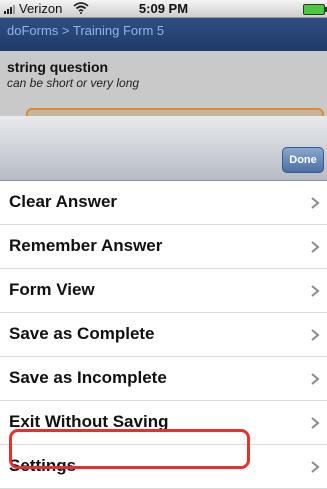  I want to click on menu-item-label: Save as Incomplete, so click(88, 377).